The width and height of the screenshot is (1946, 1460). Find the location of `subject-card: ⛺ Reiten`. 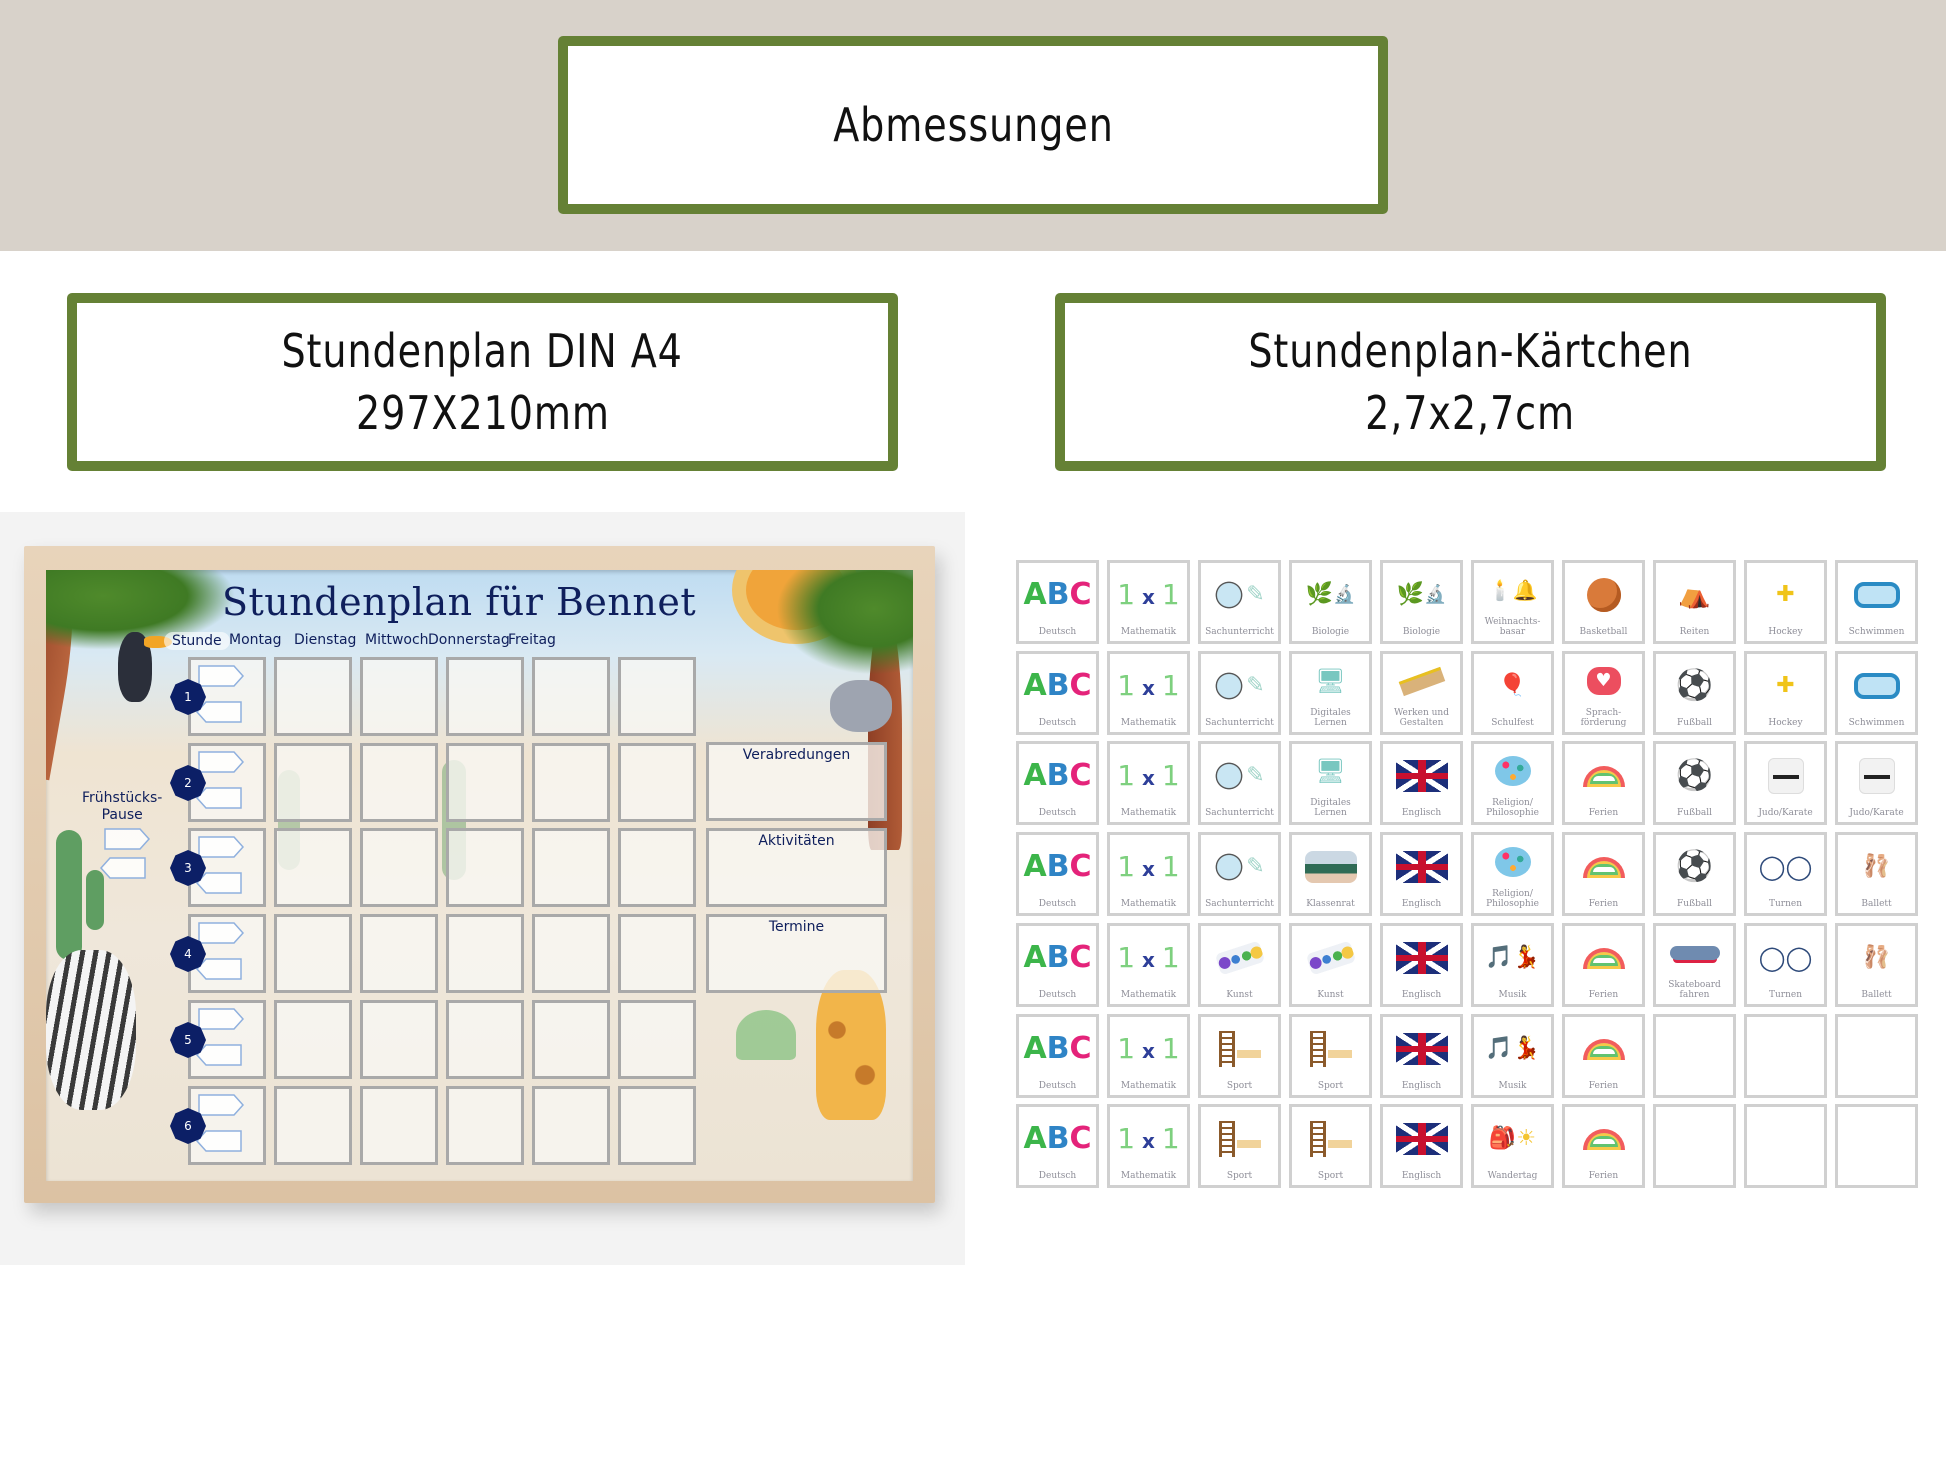

subject-card: ⛺ Reiten is located at coordinates (1694, 602).